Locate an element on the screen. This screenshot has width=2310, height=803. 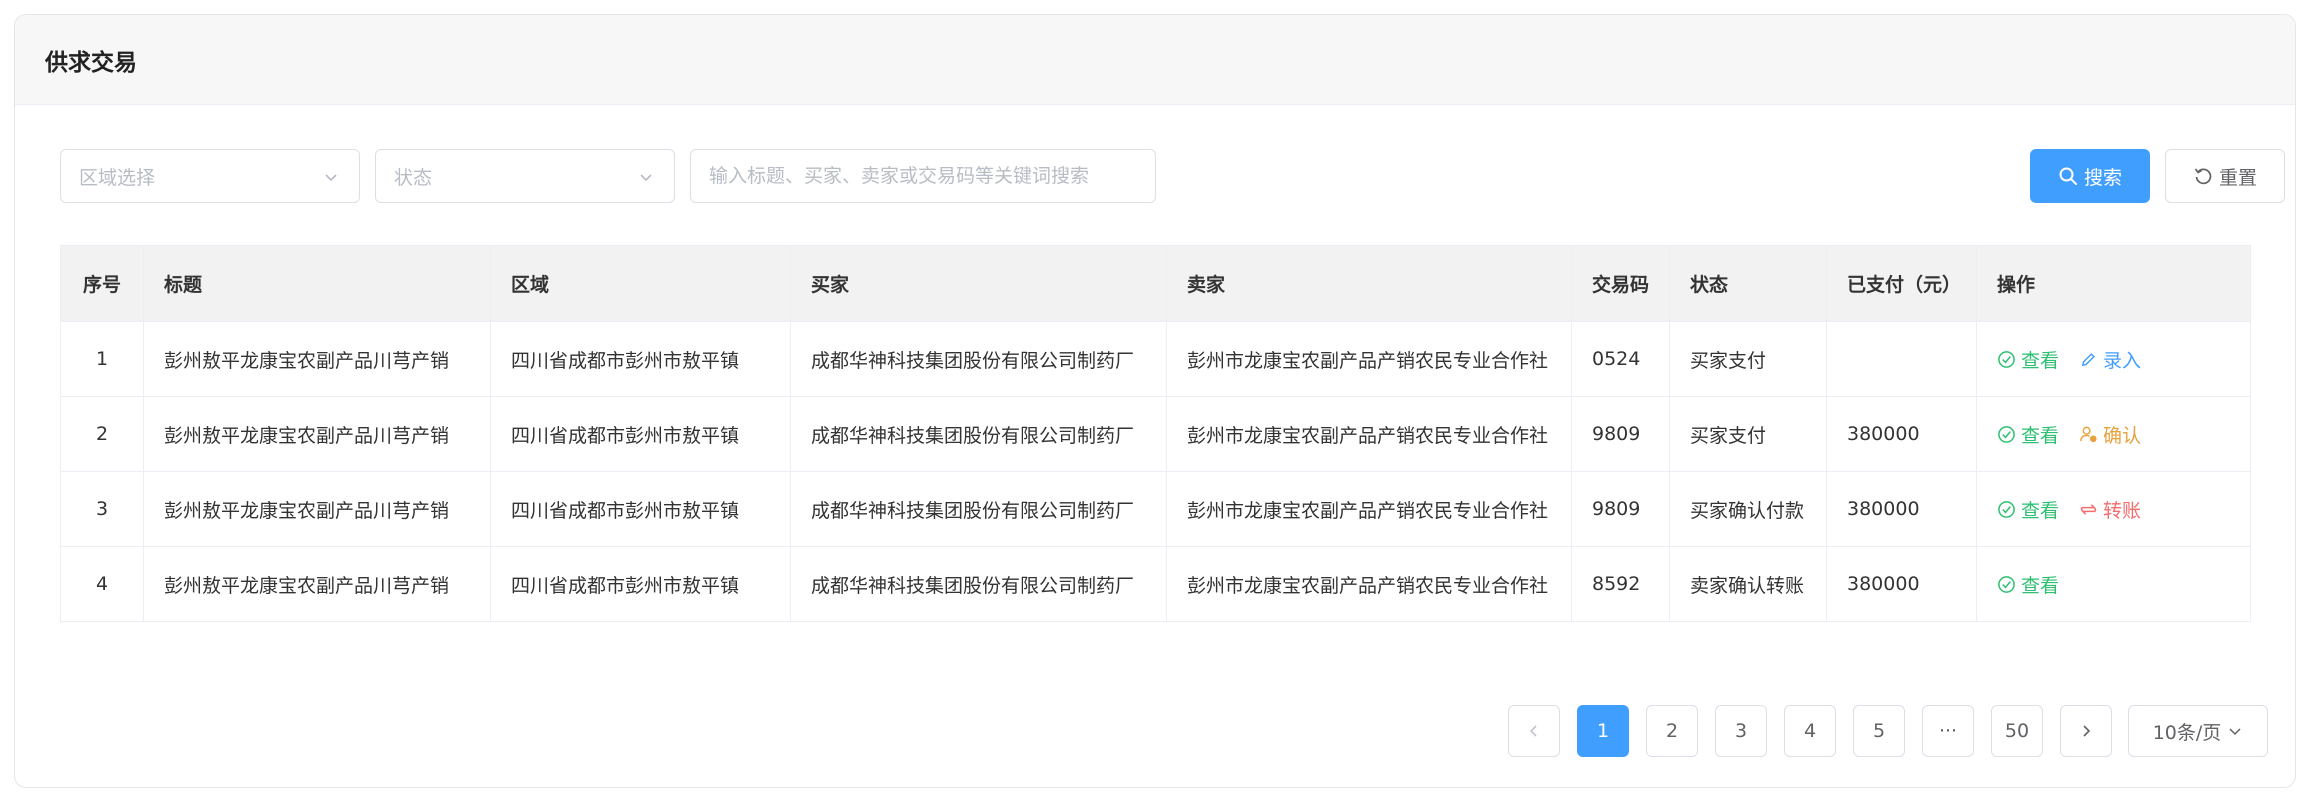
transfer-icon is located at coordinates (2088, 509).